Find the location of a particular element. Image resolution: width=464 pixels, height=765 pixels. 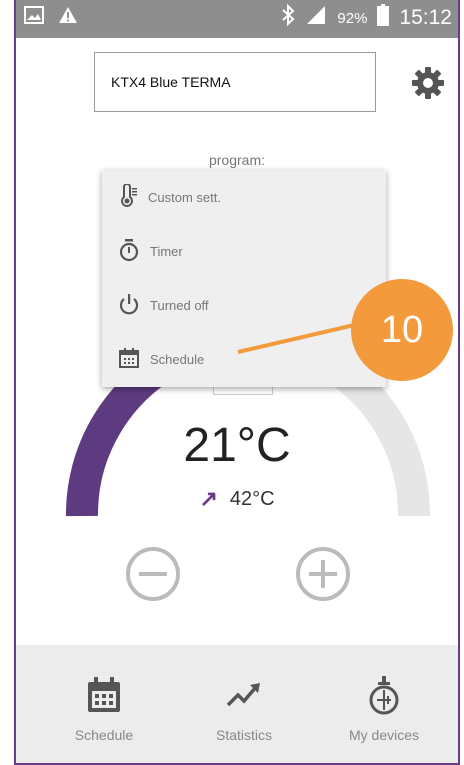

chart-icon is located at coordinates (244, 695).